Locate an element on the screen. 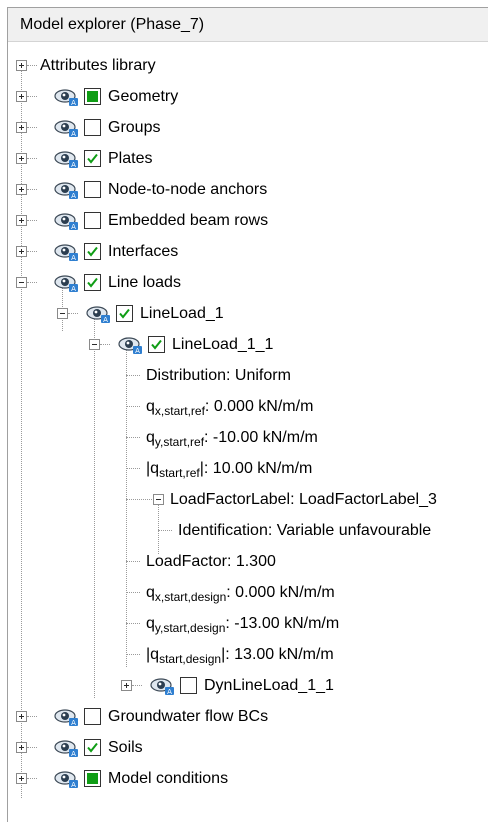 The width and height of the screenshot is (488, 822). tree-item-label: LineLoad_1_1 is located at coordinates (223, 344).